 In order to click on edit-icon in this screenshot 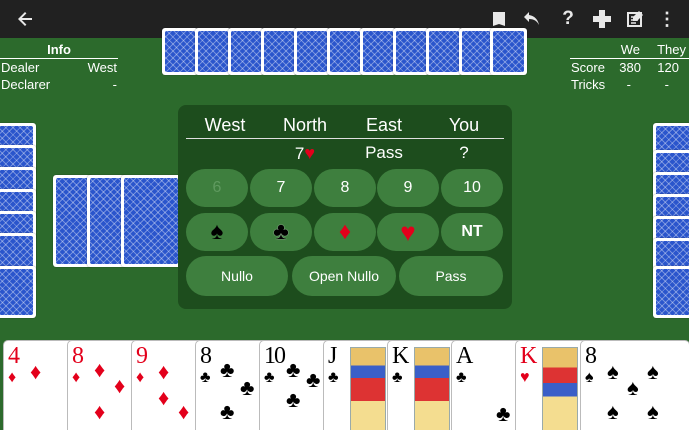, I will do `click(636, 19)`.